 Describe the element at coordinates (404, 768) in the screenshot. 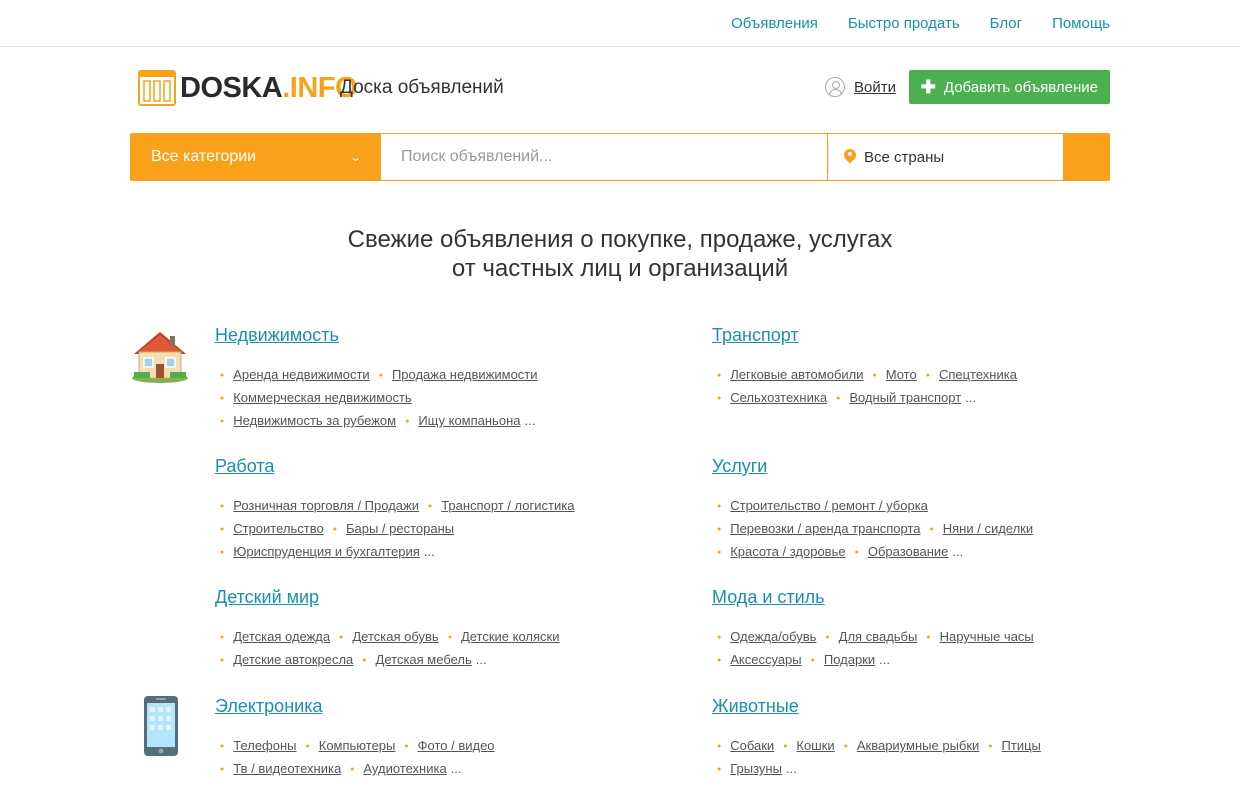

I see `subcategory-link: Аудиотехника` at that location.